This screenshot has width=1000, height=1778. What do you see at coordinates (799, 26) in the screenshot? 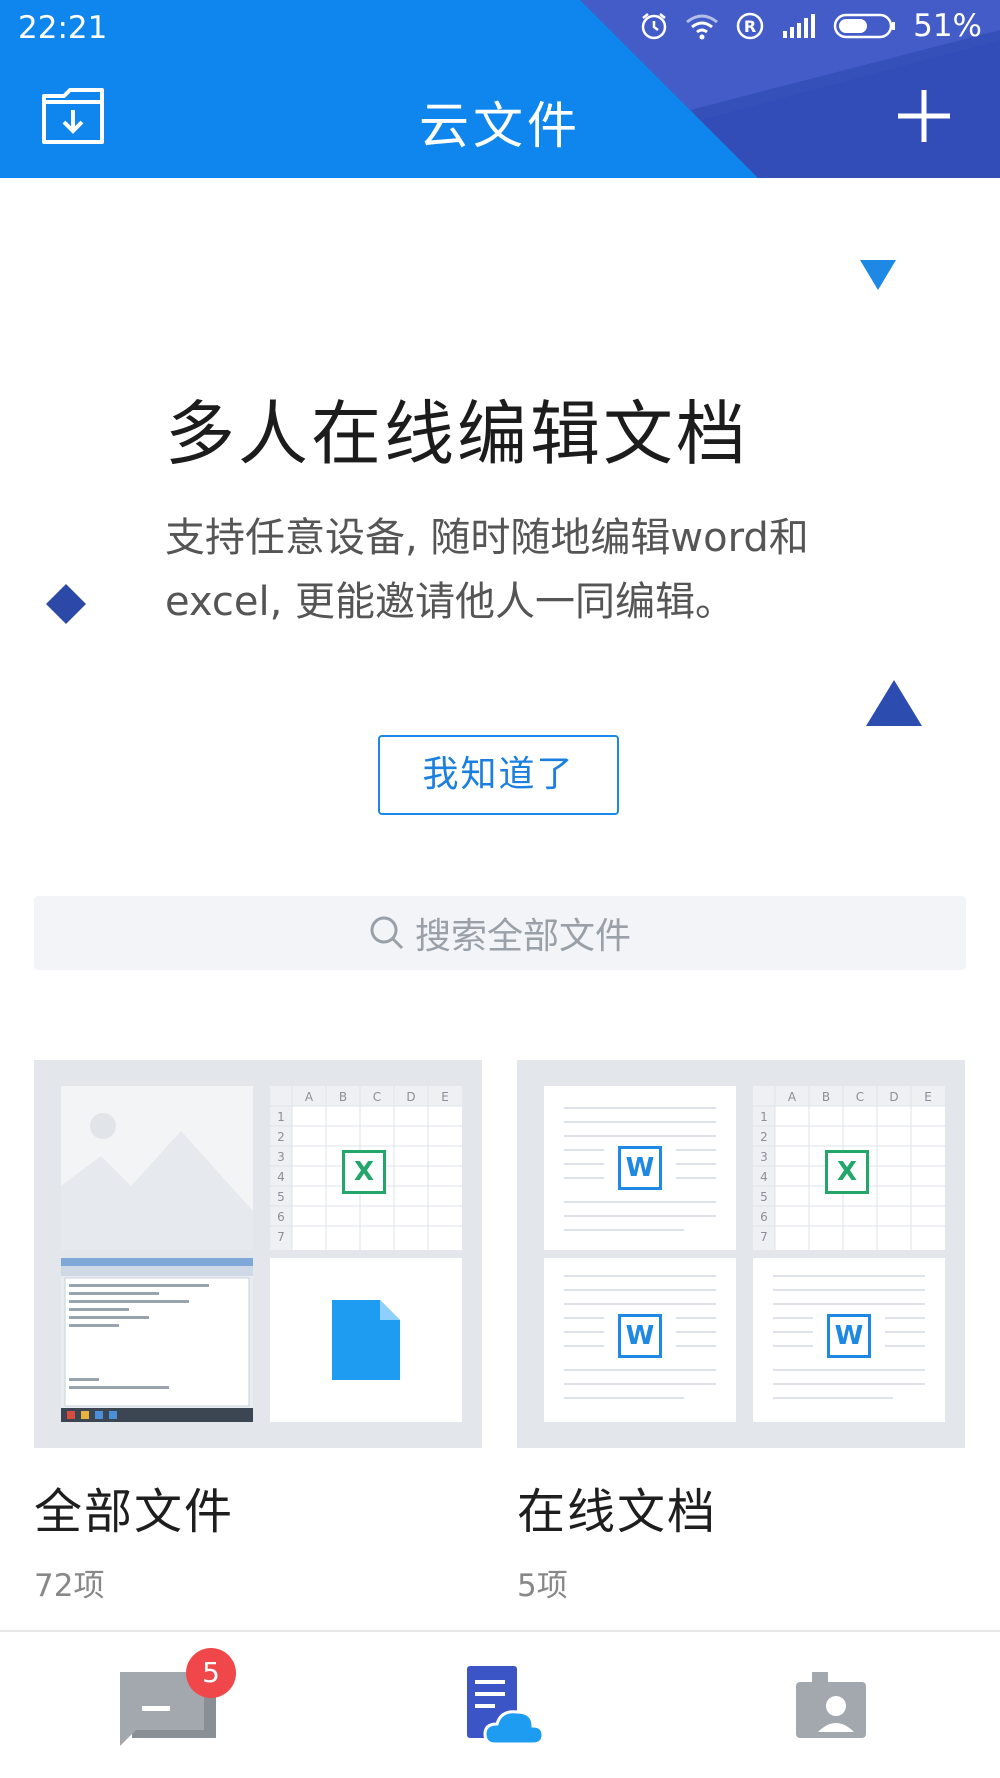
I see `signal-icon` at bounding box center [799, 26].